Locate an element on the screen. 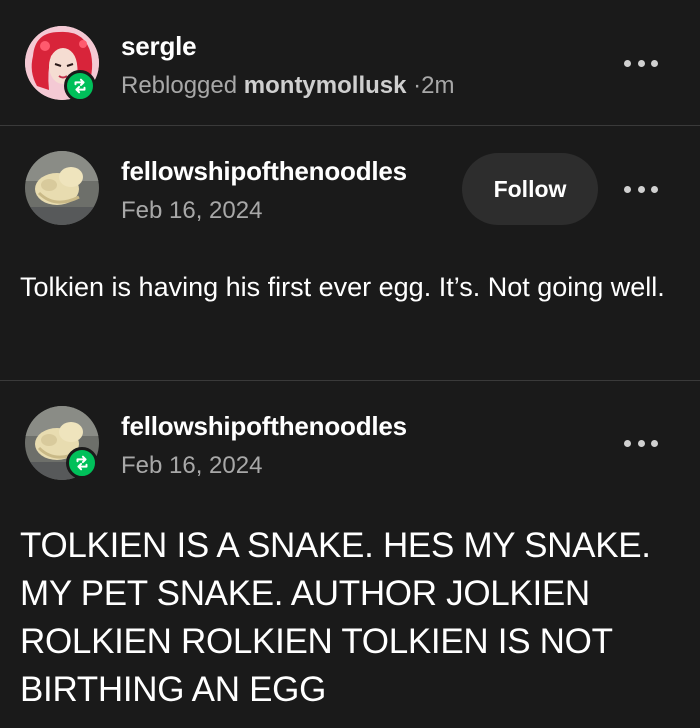  post-2-username: fellowshipofthenoodles is located at coordinates (264, 426).